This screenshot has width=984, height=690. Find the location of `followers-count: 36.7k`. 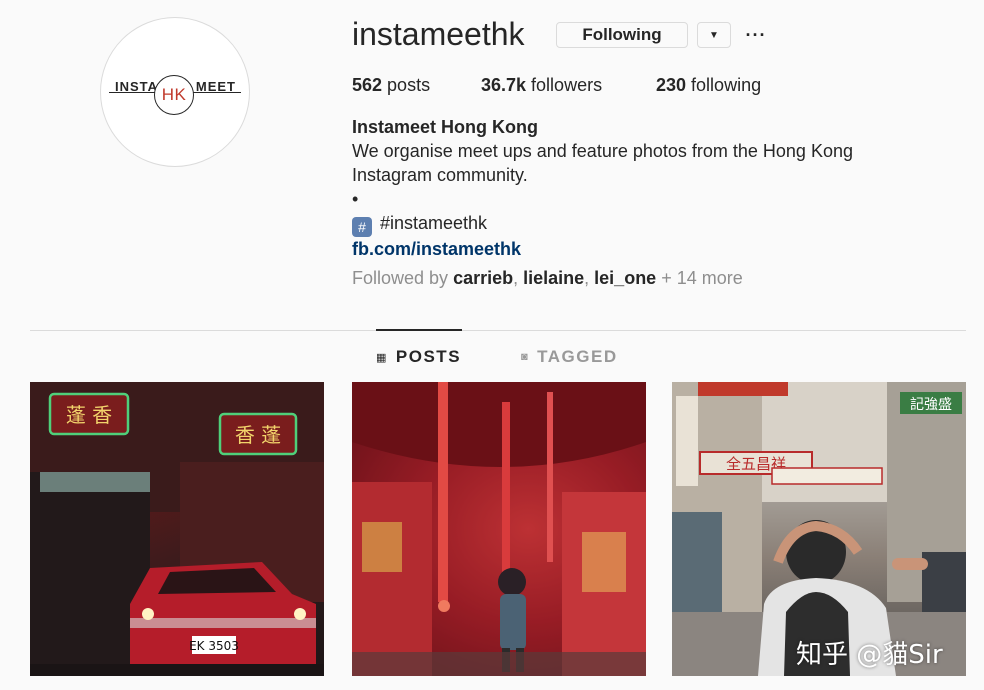

followers-count: 36.7k is located at coordinates (504, 85).